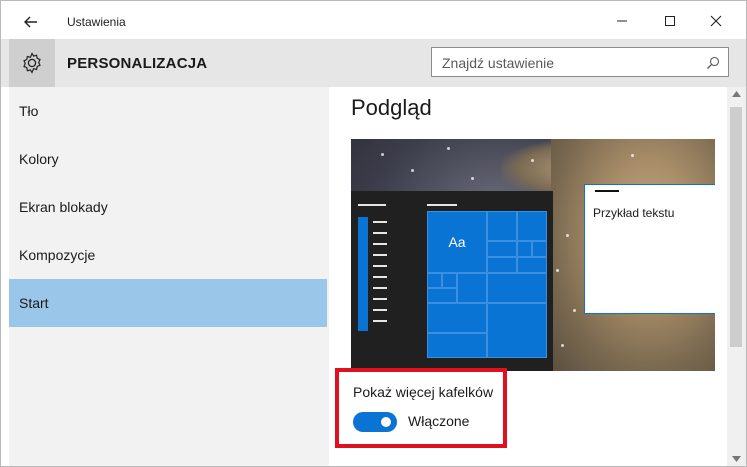 The width and height of the screenshot is (747, 467). What do you see at coordinates (63, 207) in the screenshot?
I see `sidebar-item-label: Ekran blokady` at bounding box center [63, 207].